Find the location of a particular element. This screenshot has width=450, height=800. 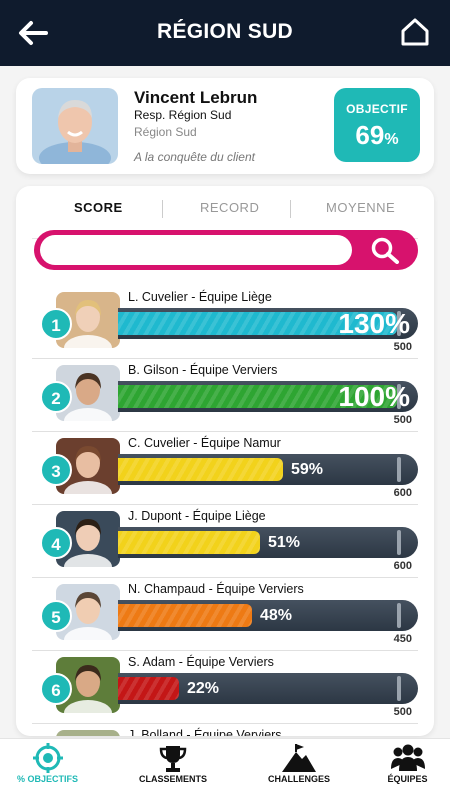

rank-badge: 4 is located at coordinates (56, 543).